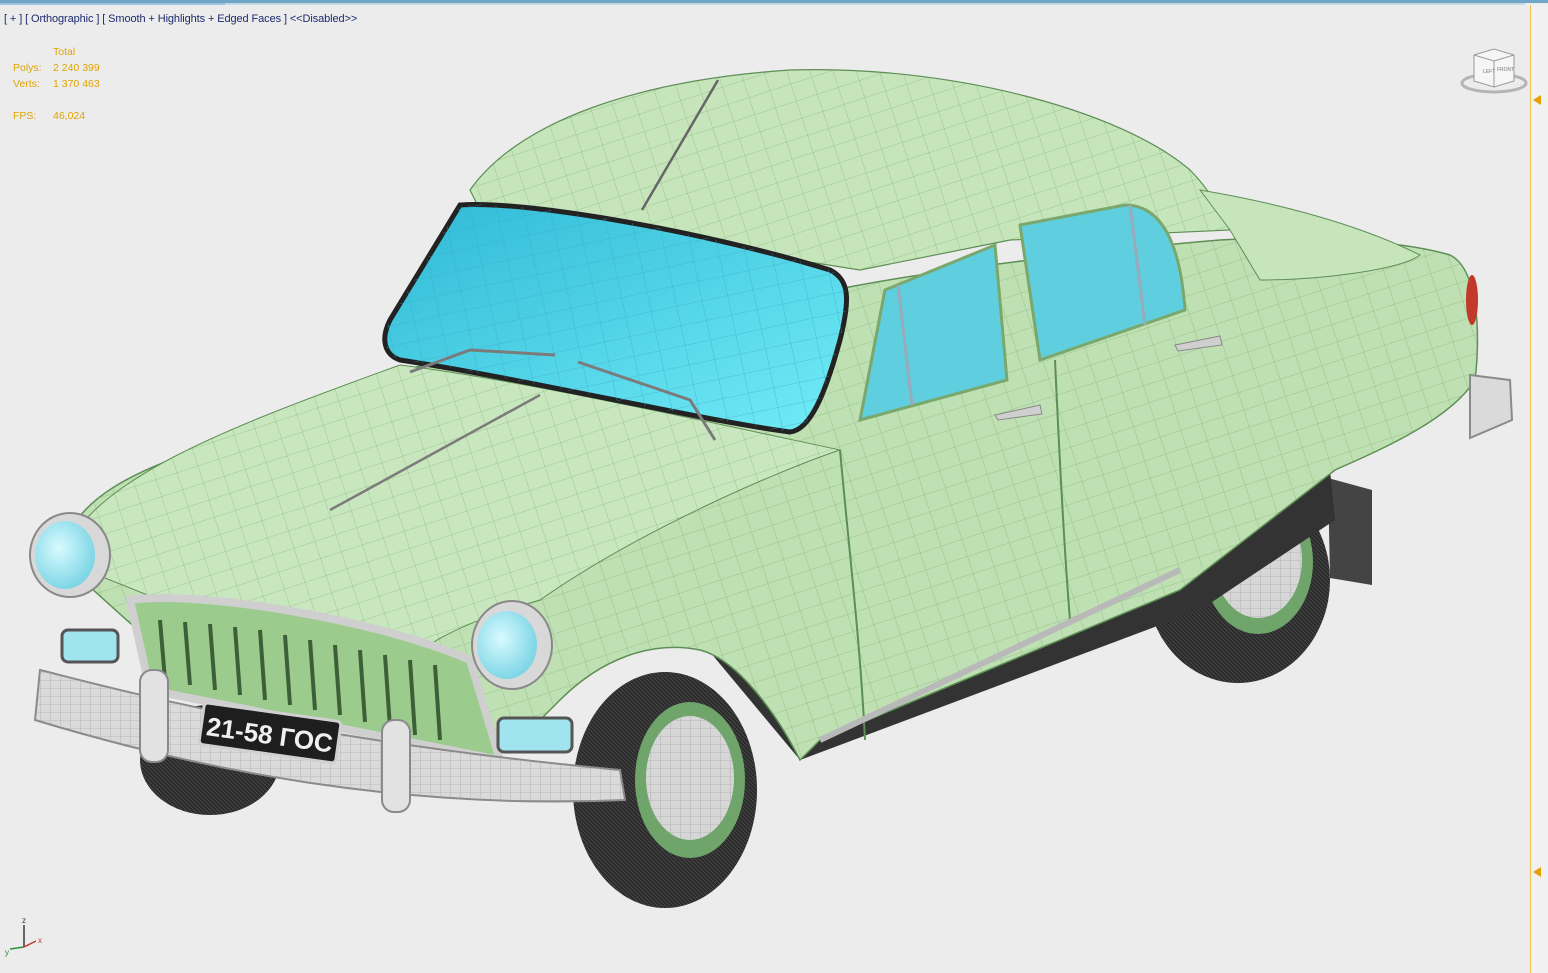  I want to click on viewcube-icon: LEFT FRONT, so click(1494, 71).